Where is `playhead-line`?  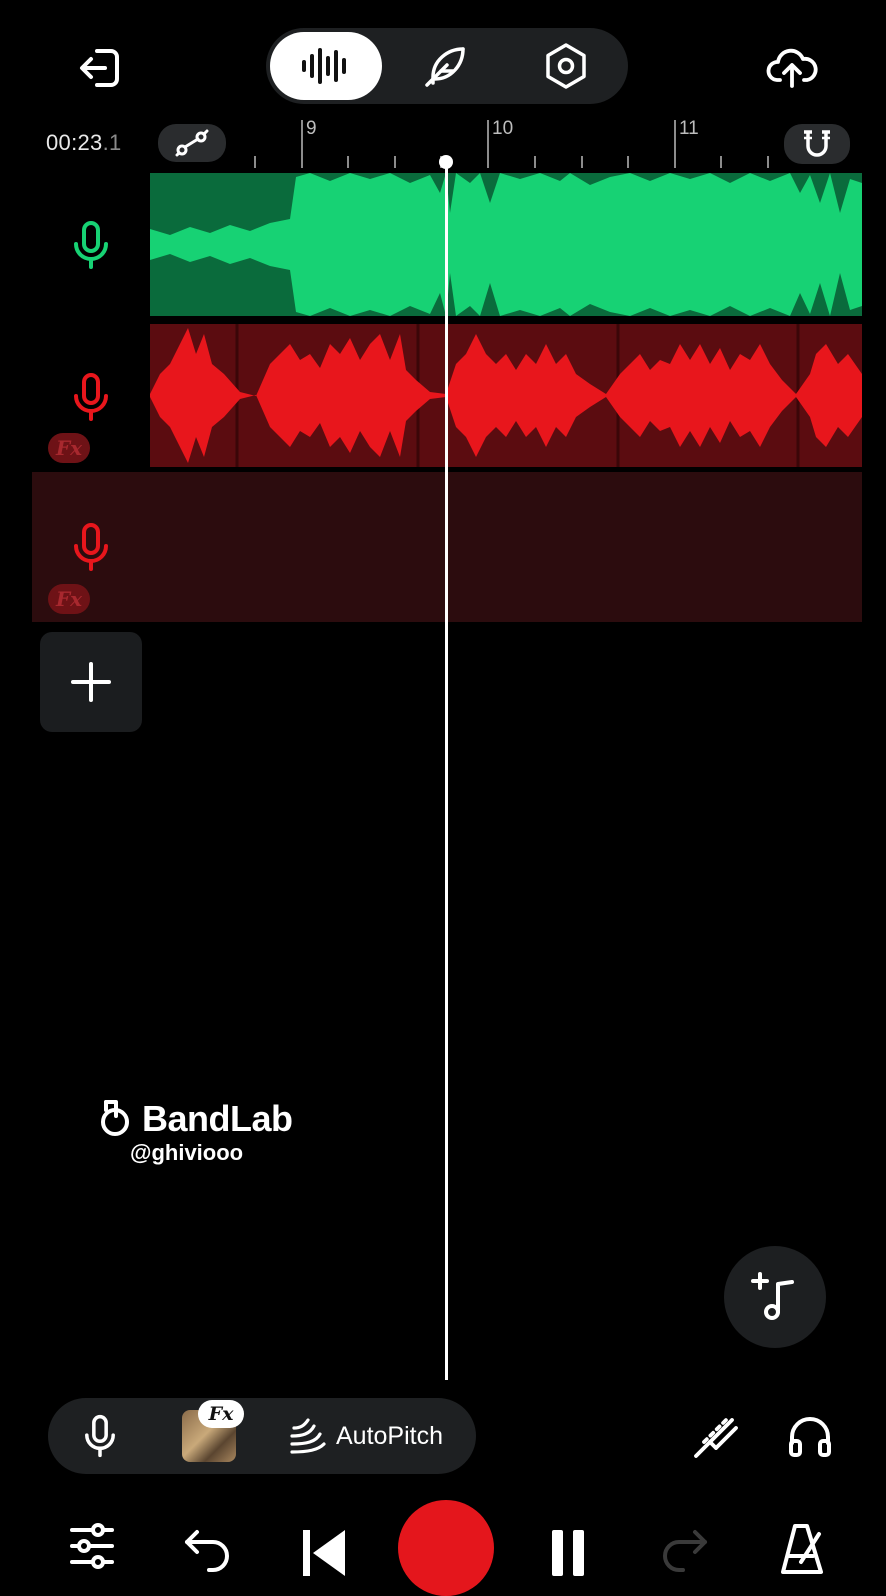 playhead-line is located at coordinates (446, 771).